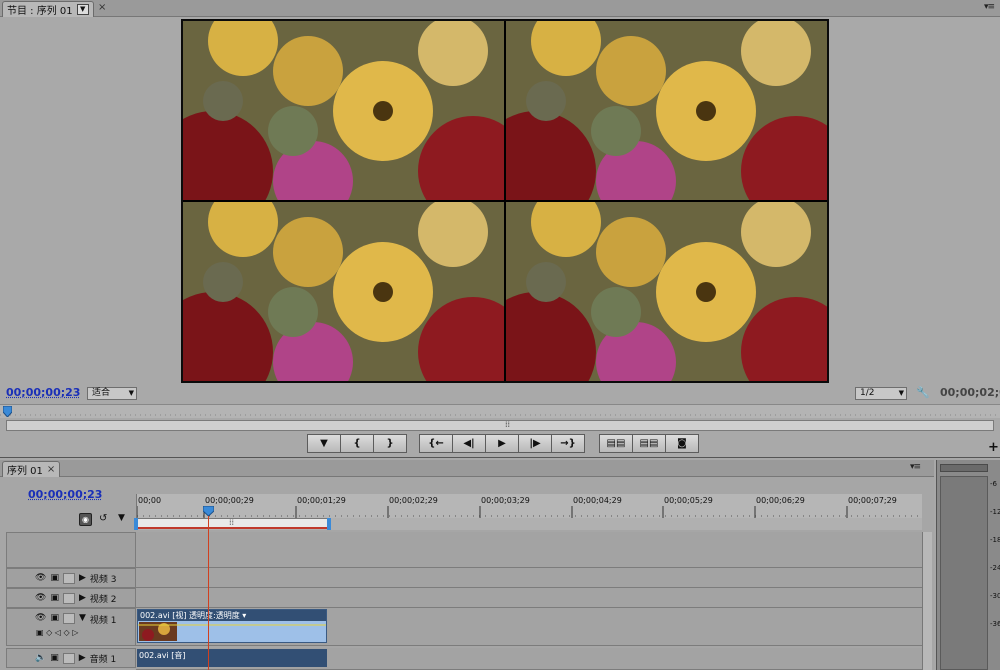 The width and height of the screenshot is (1000, 670). What do you see at coordinates (57, 632) in the screenshot?
I see `keyframe-display-icon: ▣ ◇ ◁ ◇ ▷` at bounding box center [57, 632].